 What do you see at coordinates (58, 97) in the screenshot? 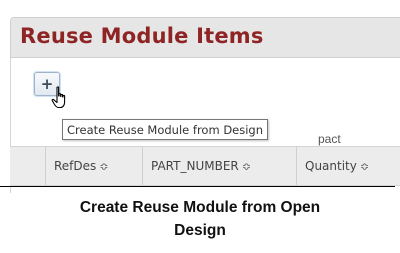
I see `hand-cursor-icon` at bounding box center [58, 97].